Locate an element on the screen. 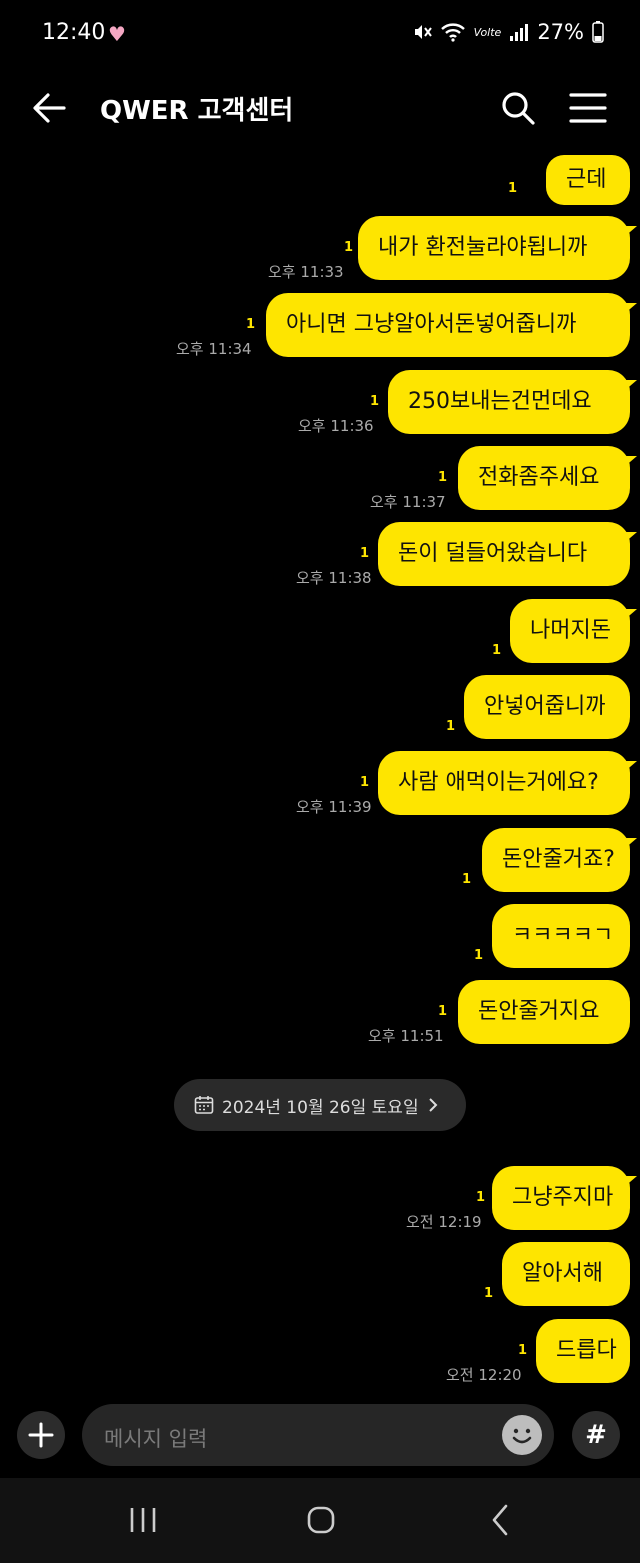 The height and width of the screenshot is (1563, 640). message-item: 드릅다 1 오전 12:20 is located at coordinates (538, 1351).